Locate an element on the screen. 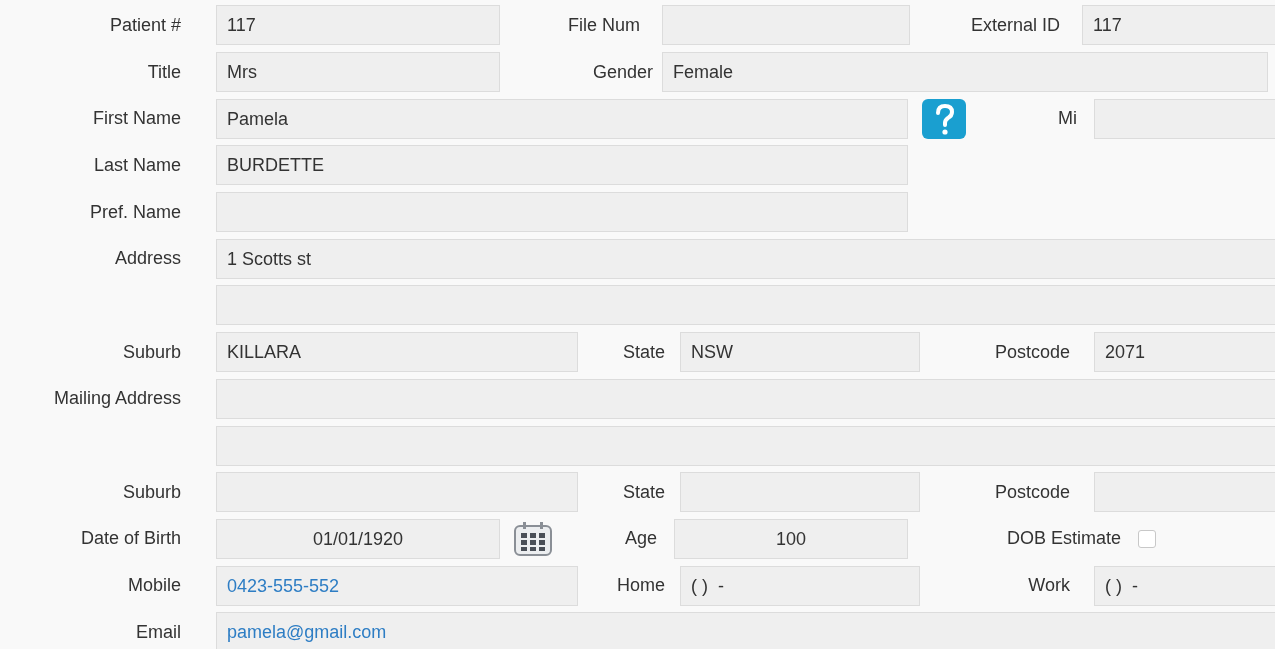 The image size is (1275, 649). text-field: KILLARA is located at coordinates (397, 352).